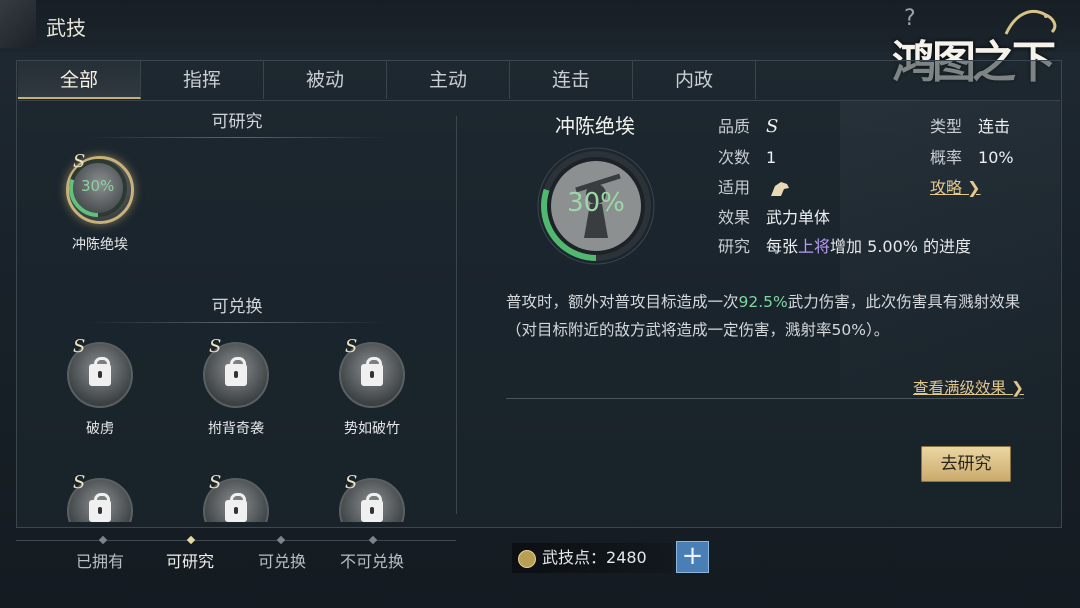 This screenshot has width=1080, height=608. I want to click on research-suffix: 增加 5.00% 的进度, so click(901, 246).